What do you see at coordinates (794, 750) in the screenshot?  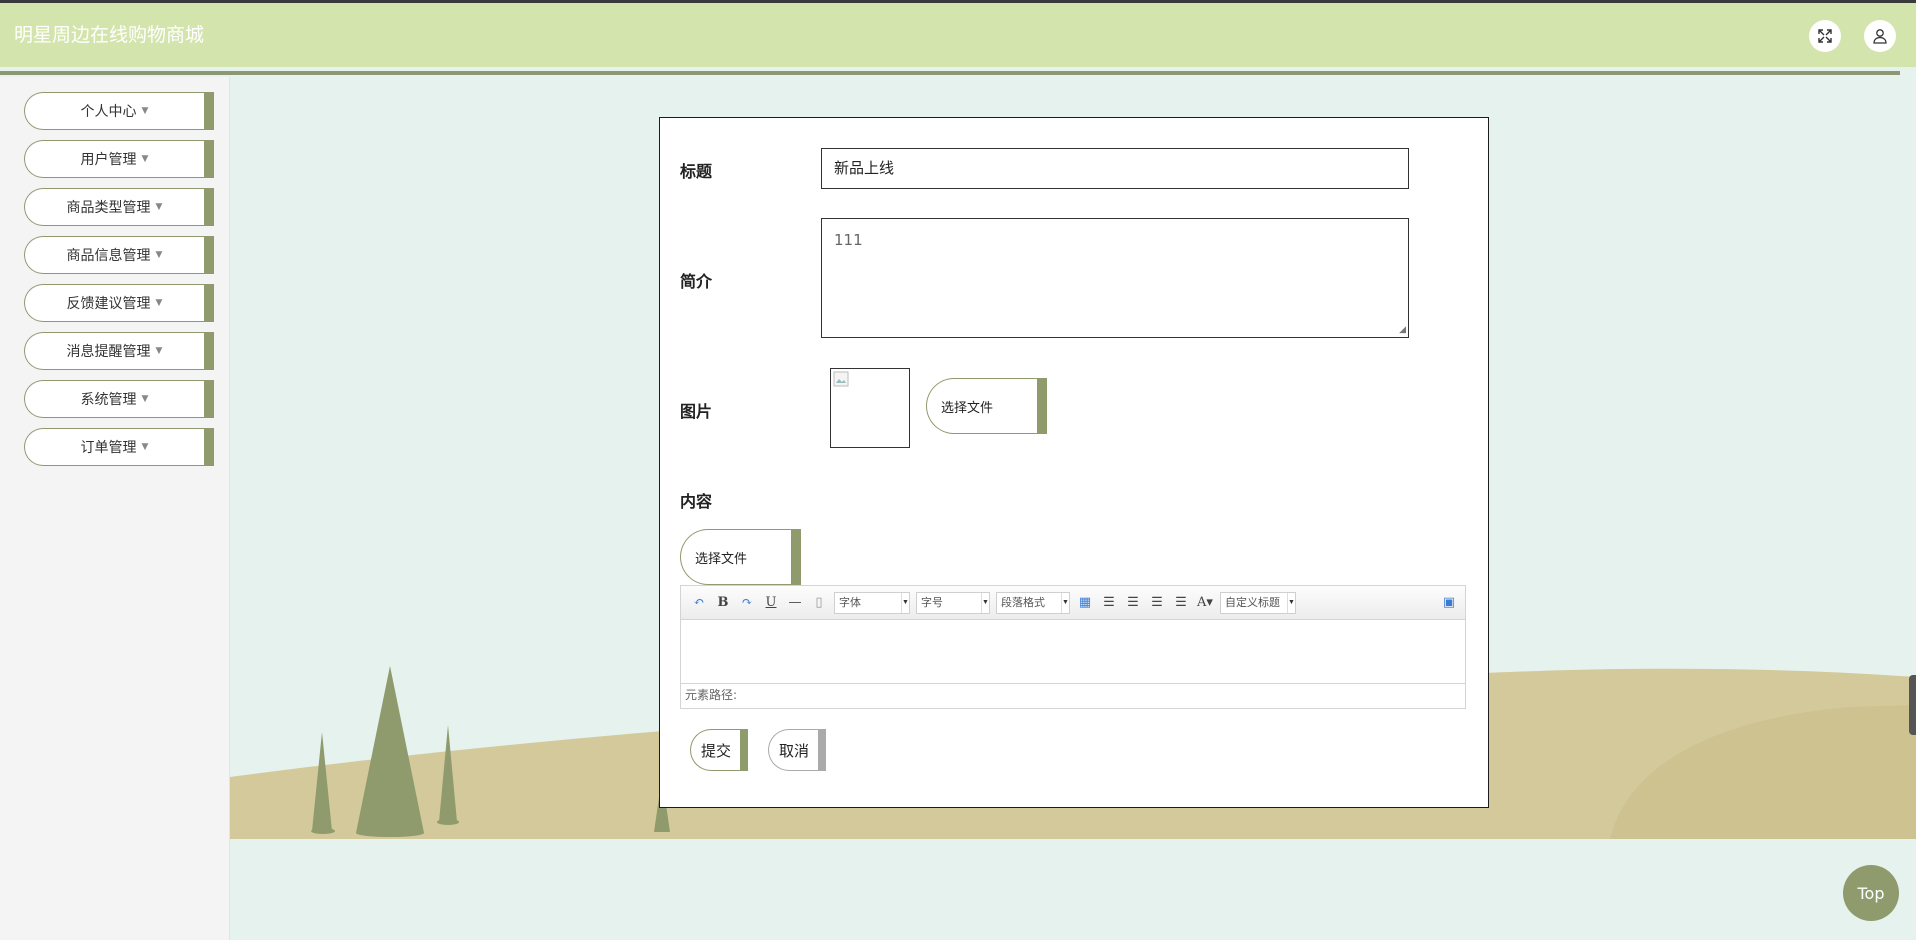 I see `cancel-label: 取消` at bounding box center [794, 750].